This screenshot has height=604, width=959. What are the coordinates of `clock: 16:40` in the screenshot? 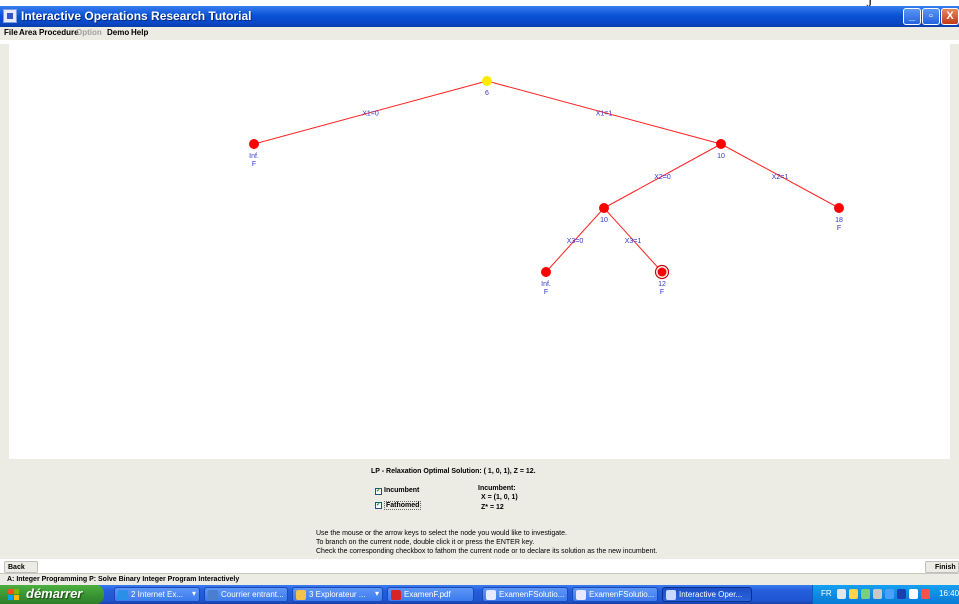 It's located at (949, 593).